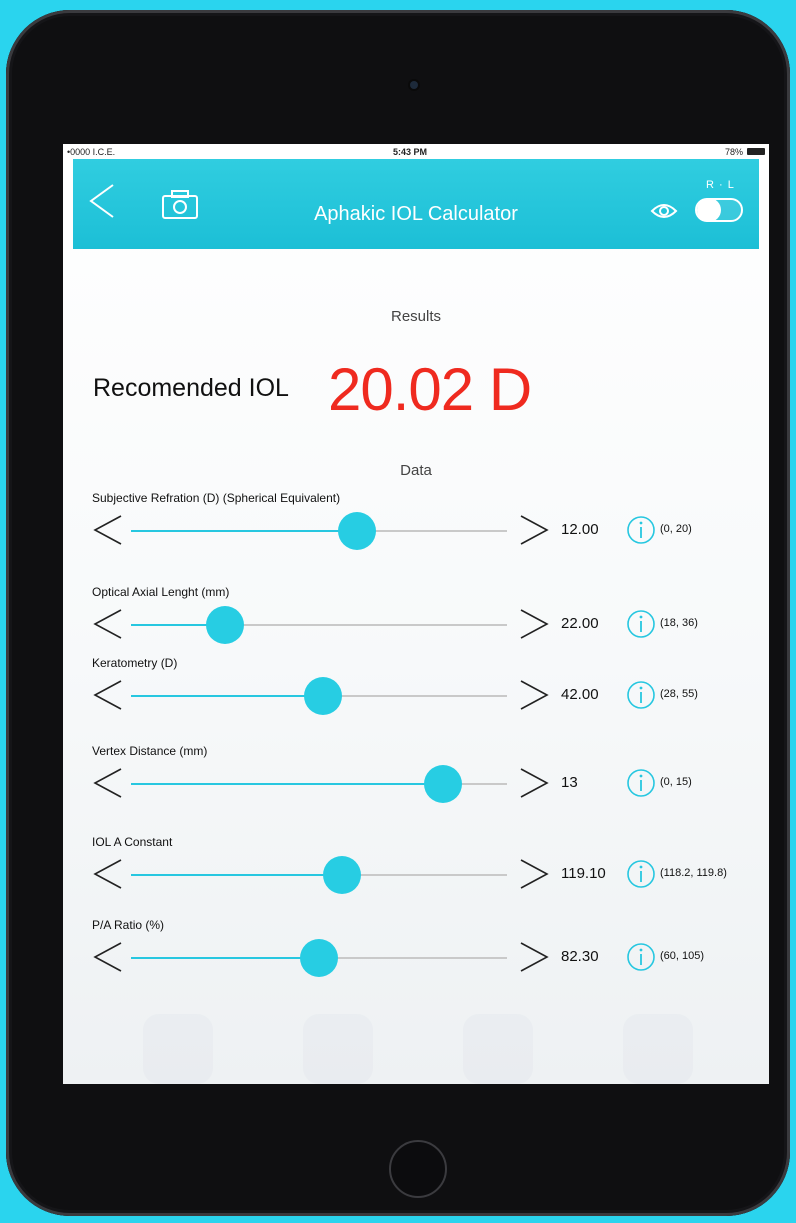 This screenshot has height=1223, width=796. I want to click on toggle-knob, so click(709, 210).